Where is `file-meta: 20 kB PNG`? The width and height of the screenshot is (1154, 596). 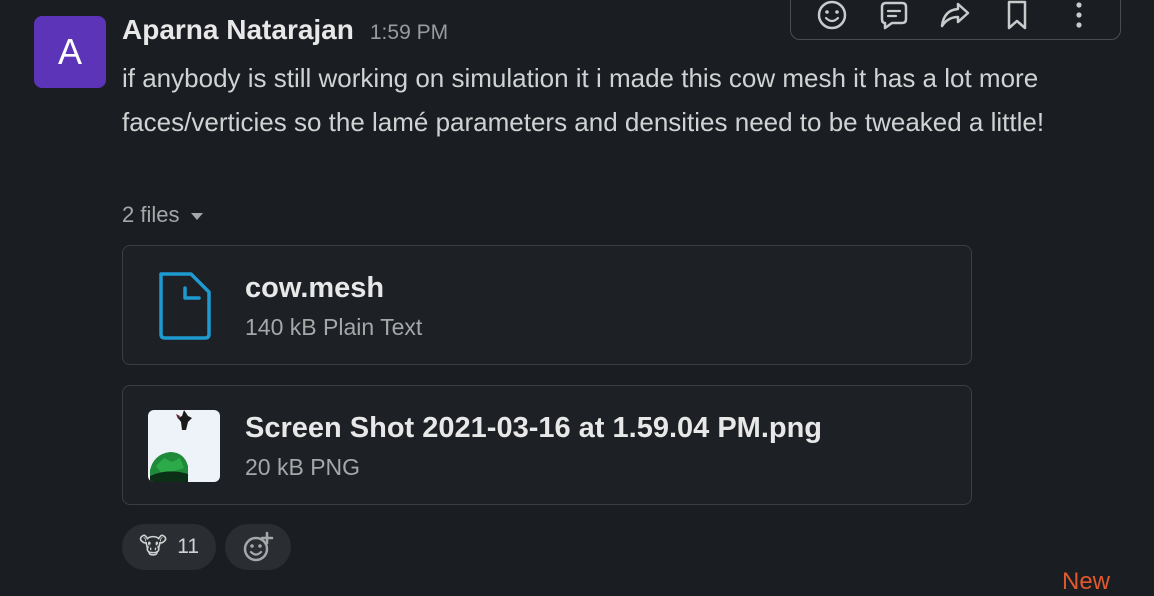 file-meta: 20 kB PNG is located at coordinates (303, 467).